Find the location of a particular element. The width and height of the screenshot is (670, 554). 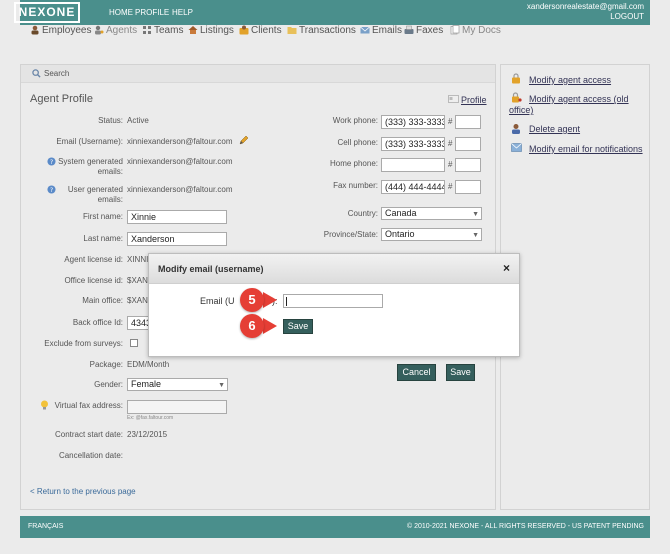

last-name-input: Xanderson is located at coordinates (177, 239).